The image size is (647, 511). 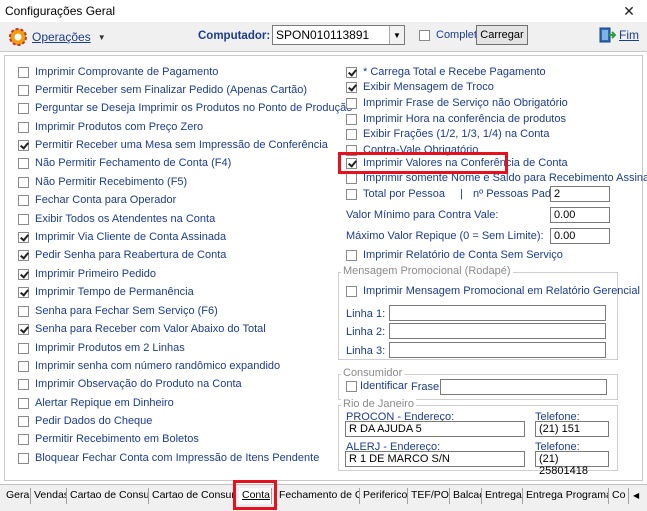 What do you see at coordinates (102, 182) in the screenshot?
I see `option-nao-permitir-recebimento: Não Permitir Recebimento (F5)` at bounding box center [102, 182].